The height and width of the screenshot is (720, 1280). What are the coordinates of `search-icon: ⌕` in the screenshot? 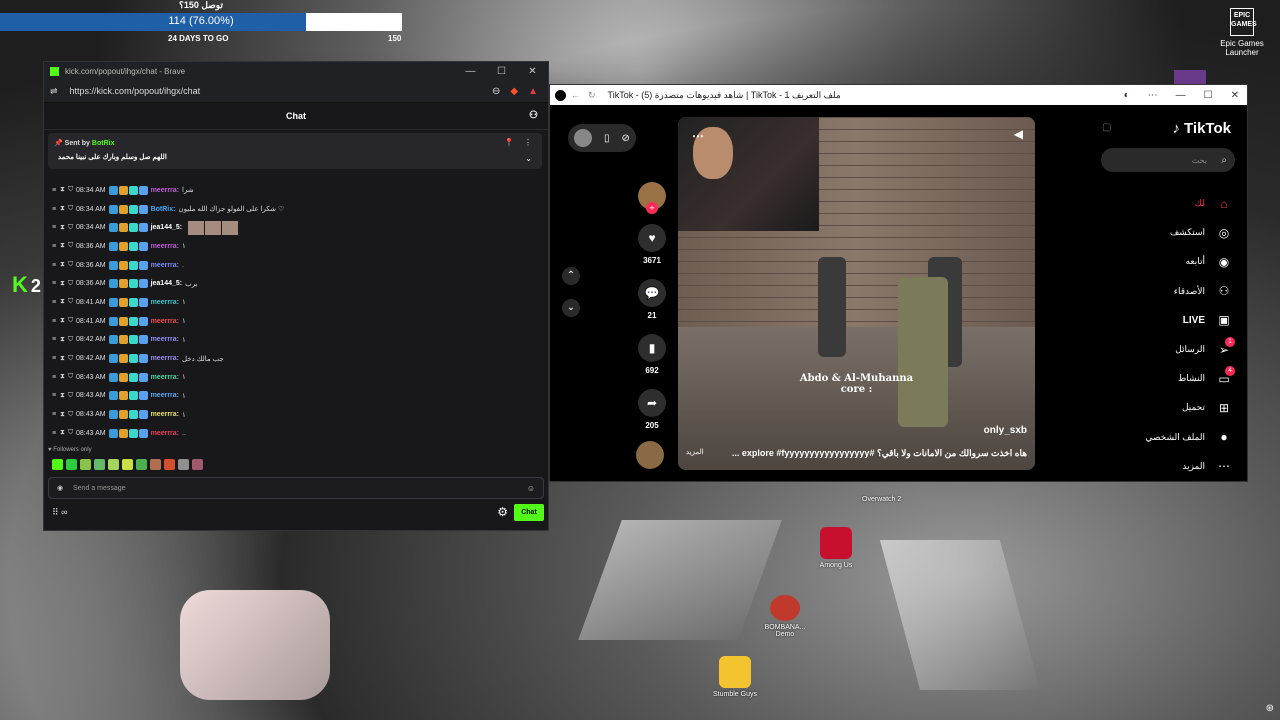 It's located at (1224, 160).